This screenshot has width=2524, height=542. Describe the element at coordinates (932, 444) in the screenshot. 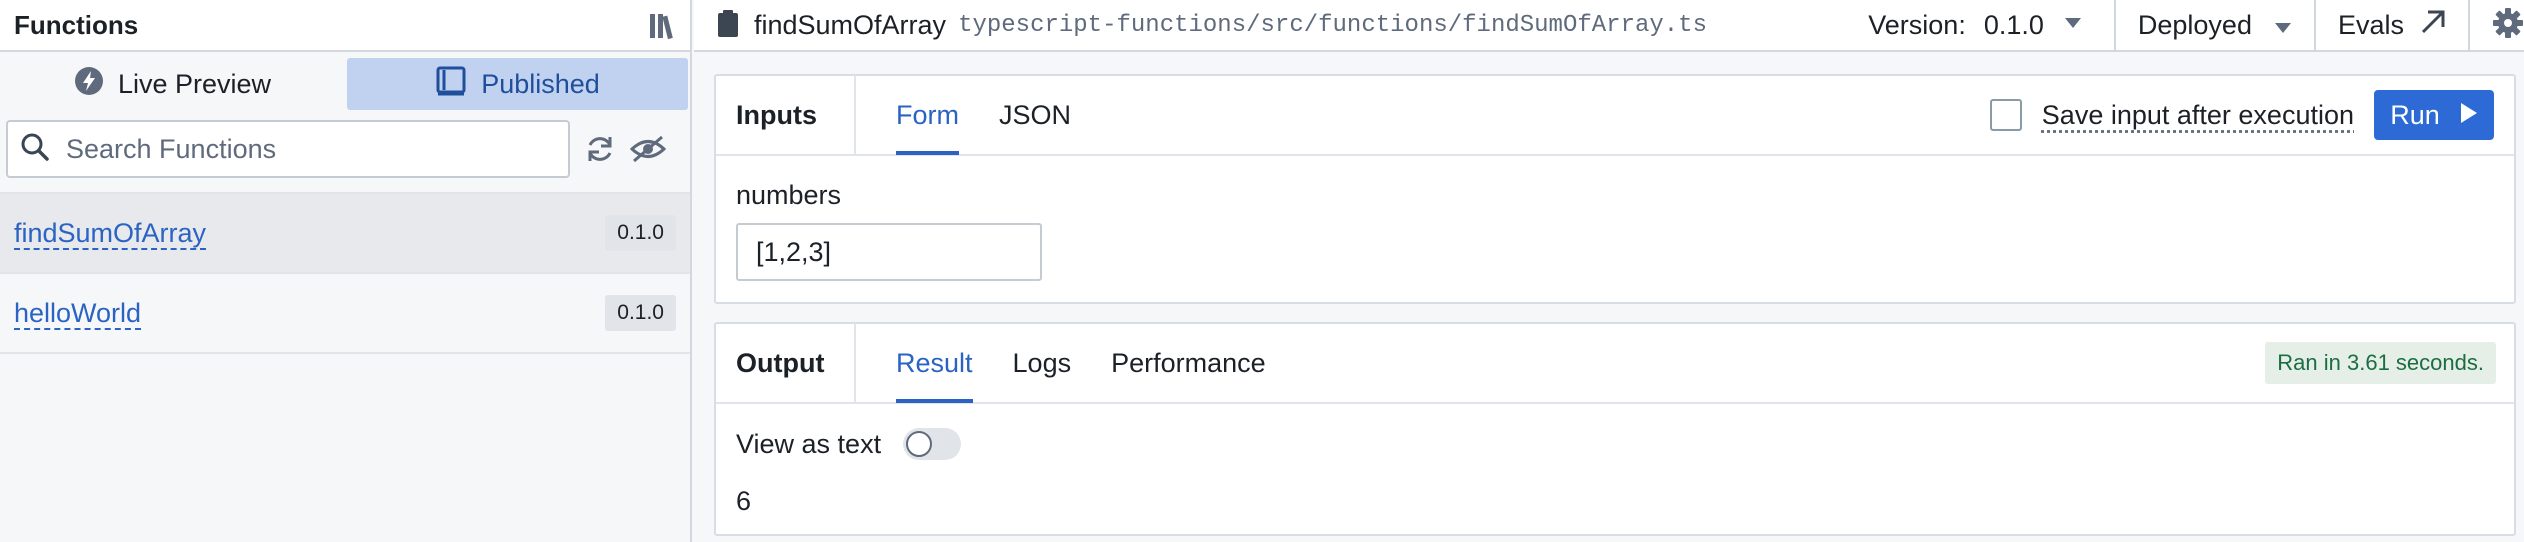

I see `view-as-text-toggle` at that location.